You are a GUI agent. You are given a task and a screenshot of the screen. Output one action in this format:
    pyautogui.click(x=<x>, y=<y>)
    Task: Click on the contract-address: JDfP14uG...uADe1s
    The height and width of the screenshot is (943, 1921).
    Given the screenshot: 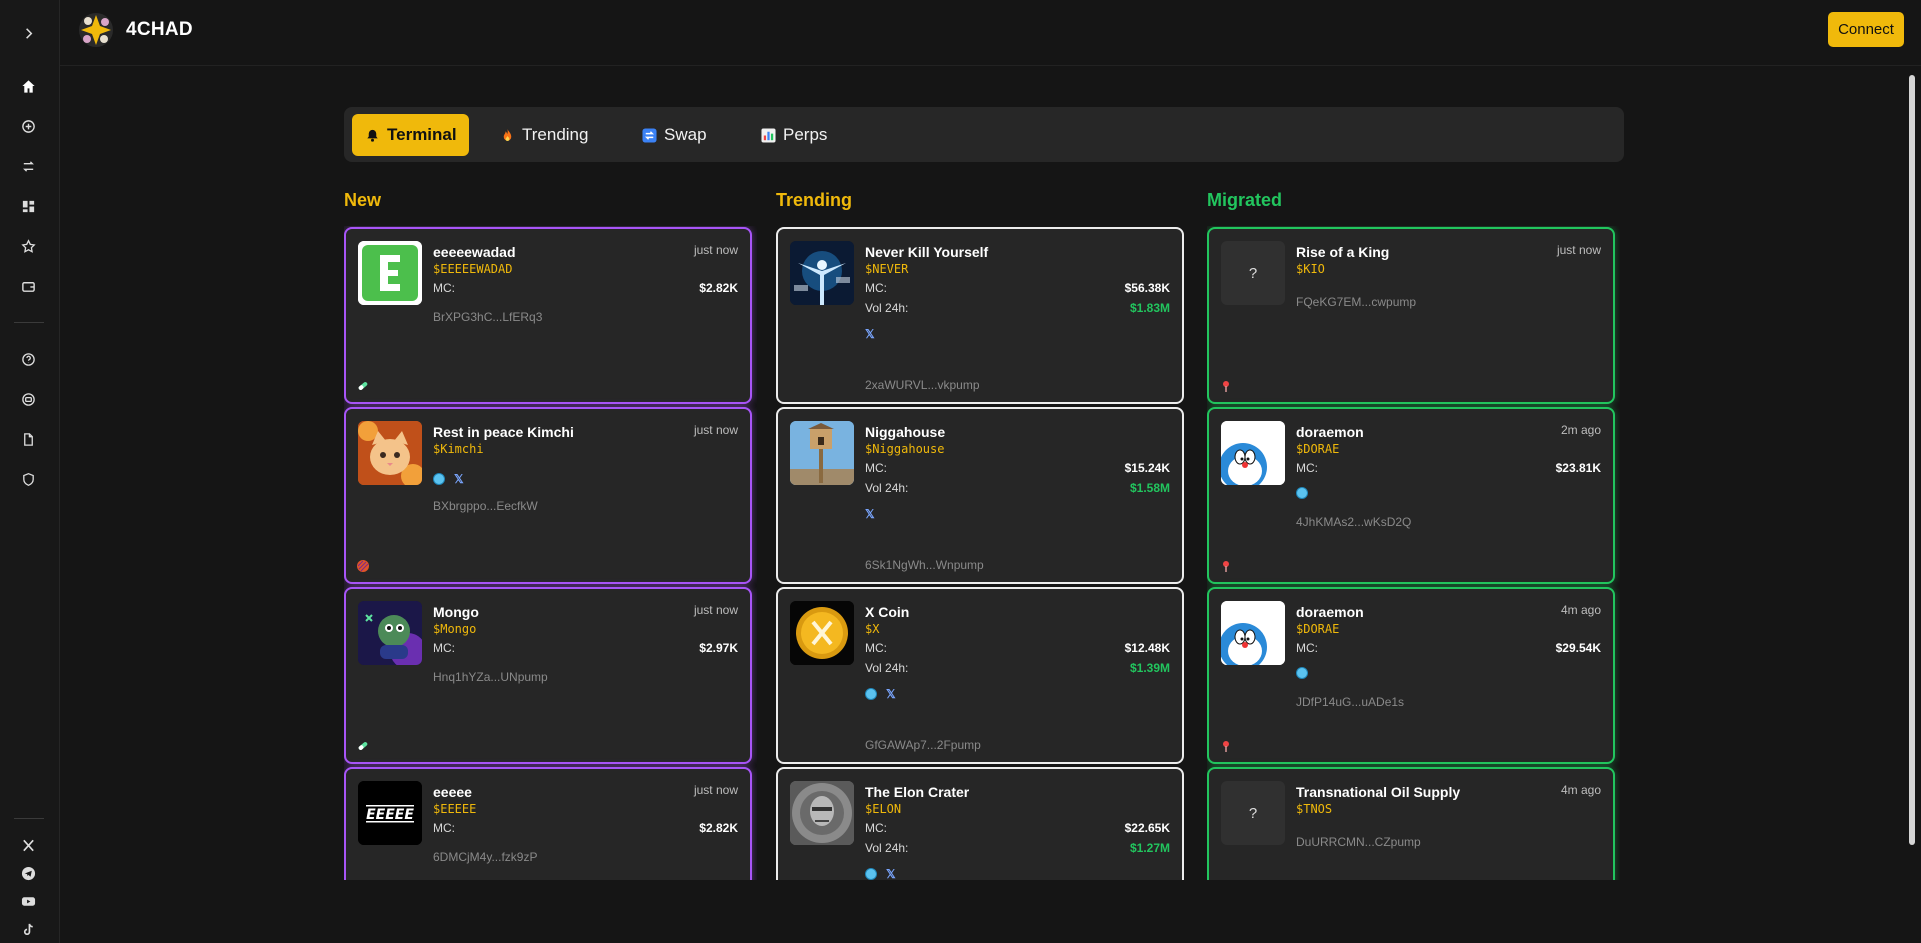 What is the action you would take?
    pyautogui.click(x=1350, y=702)
    